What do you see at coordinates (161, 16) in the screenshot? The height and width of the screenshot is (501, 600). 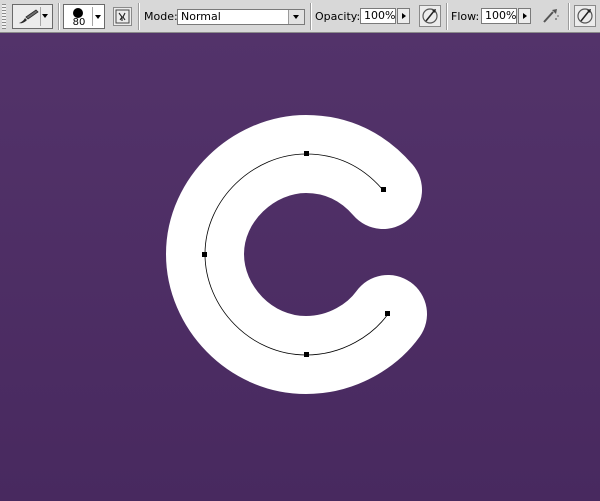 I see `mode-label: Mode:` at bounding box center [161, 16].